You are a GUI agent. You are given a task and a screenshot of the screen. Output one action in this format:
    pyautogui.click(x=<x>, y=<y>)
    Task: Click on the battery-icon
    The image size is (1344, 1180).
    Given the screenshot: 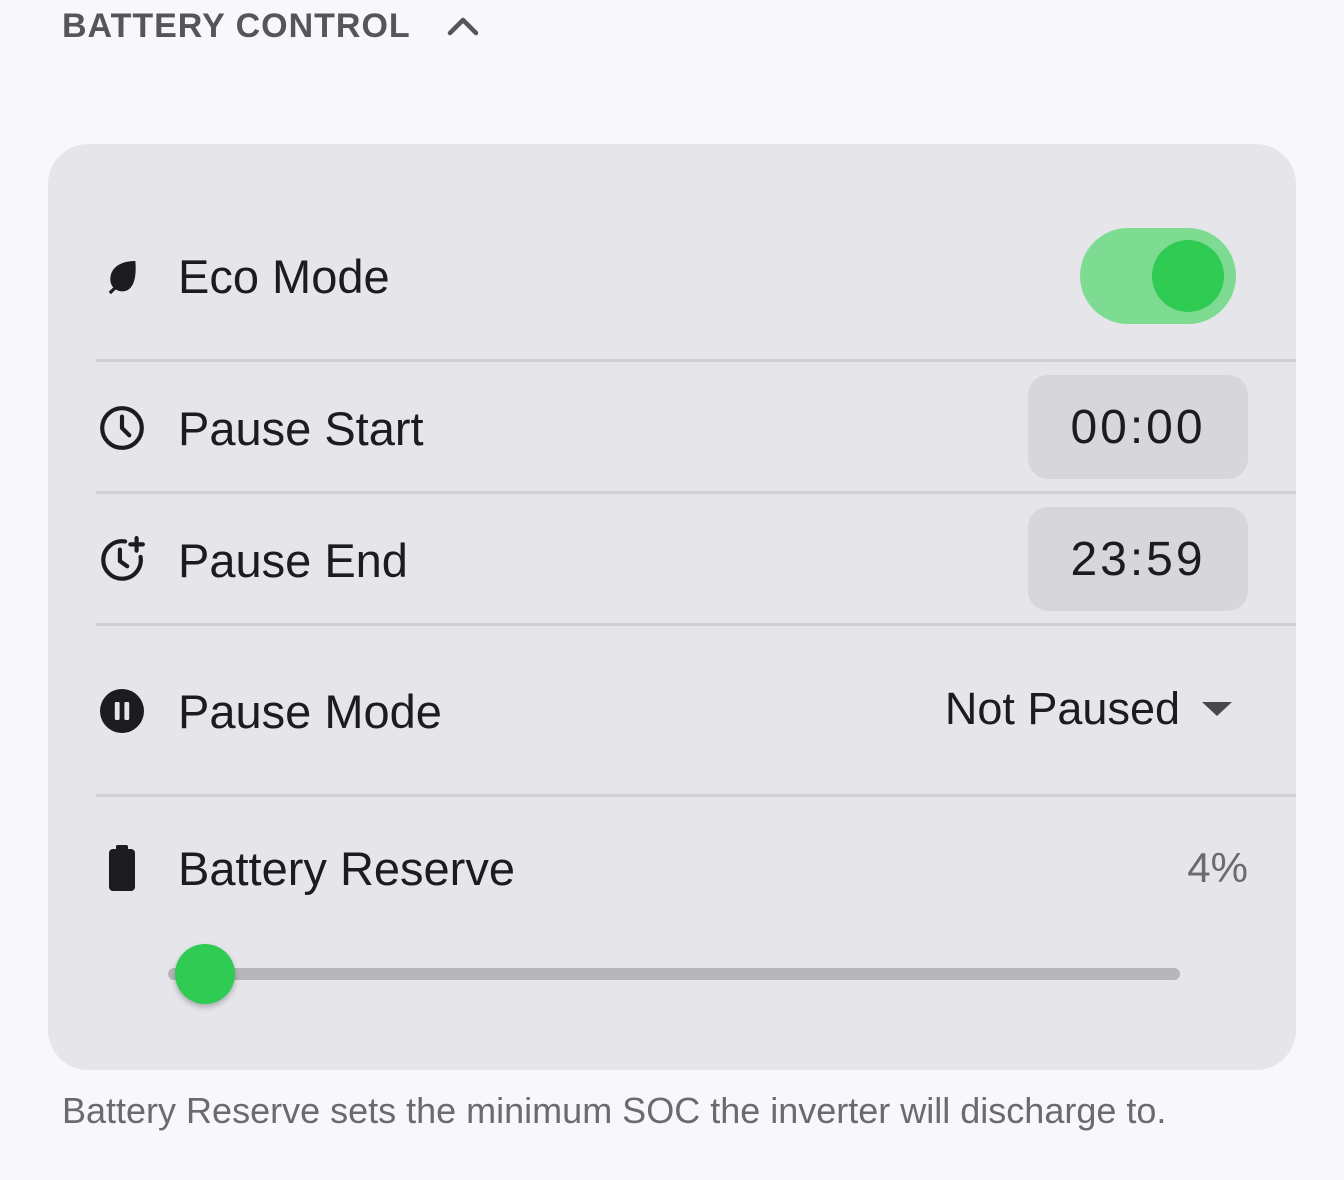 What is the action you would take?
    pyautogui.click(x=122, y=868)
    